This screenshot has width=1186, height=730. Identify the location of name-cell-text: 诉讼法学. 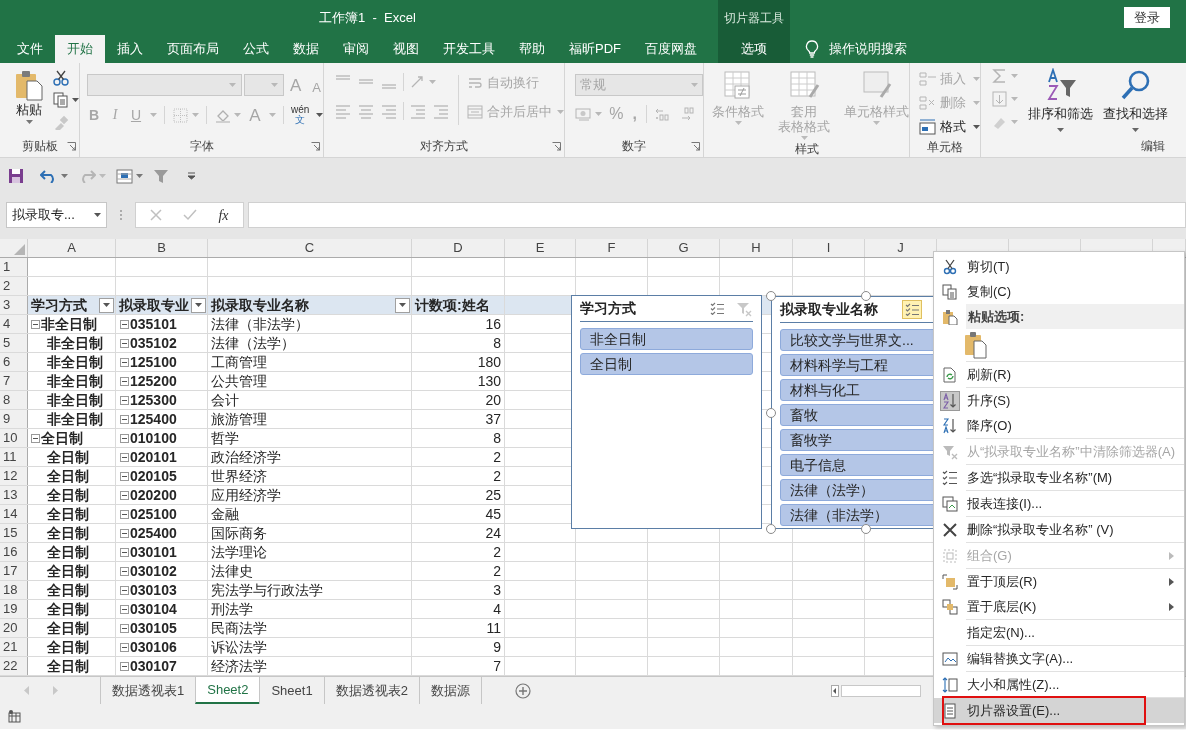
(239, 647).